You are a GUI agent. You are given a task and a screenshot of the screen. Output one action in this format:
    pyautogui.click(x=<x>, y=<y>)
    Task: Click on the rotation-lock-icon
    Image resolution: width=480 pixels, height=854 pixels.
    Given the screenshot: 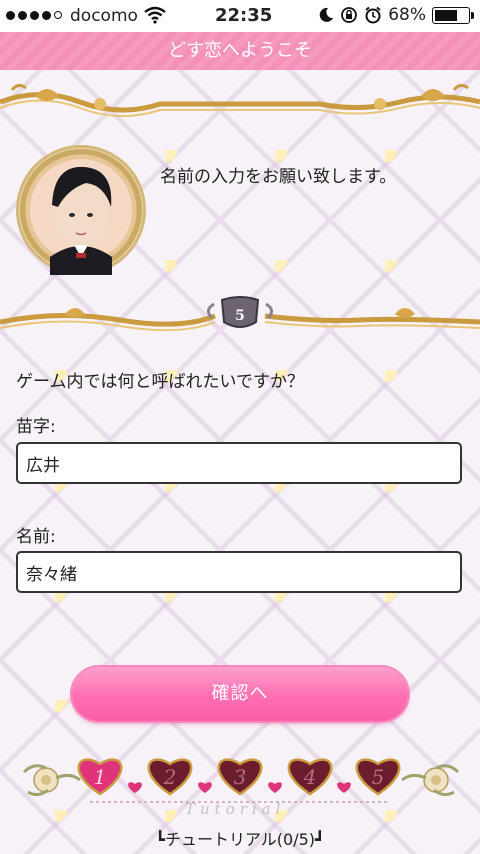 What is the action you would take?
    pyautogui.click(x=349, y=15)
    